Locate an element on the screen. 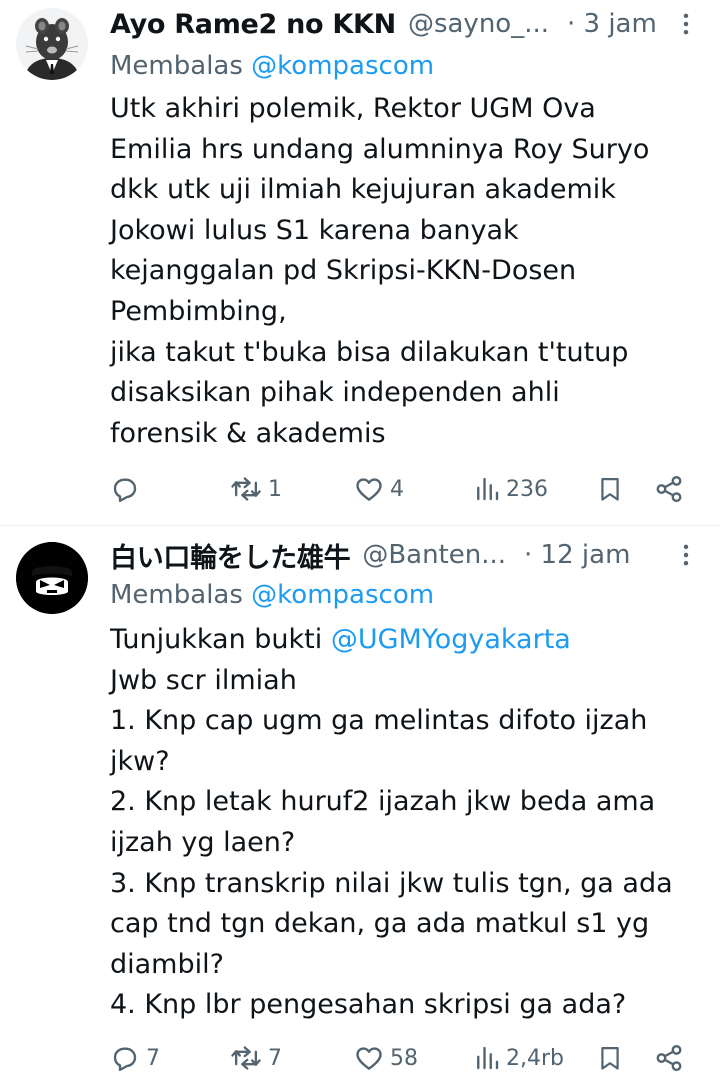 Image resolution: width=720 pixels, height=1089 pixels. tweet-text-line: Pembimbing, is located at coordinates (198, 311).